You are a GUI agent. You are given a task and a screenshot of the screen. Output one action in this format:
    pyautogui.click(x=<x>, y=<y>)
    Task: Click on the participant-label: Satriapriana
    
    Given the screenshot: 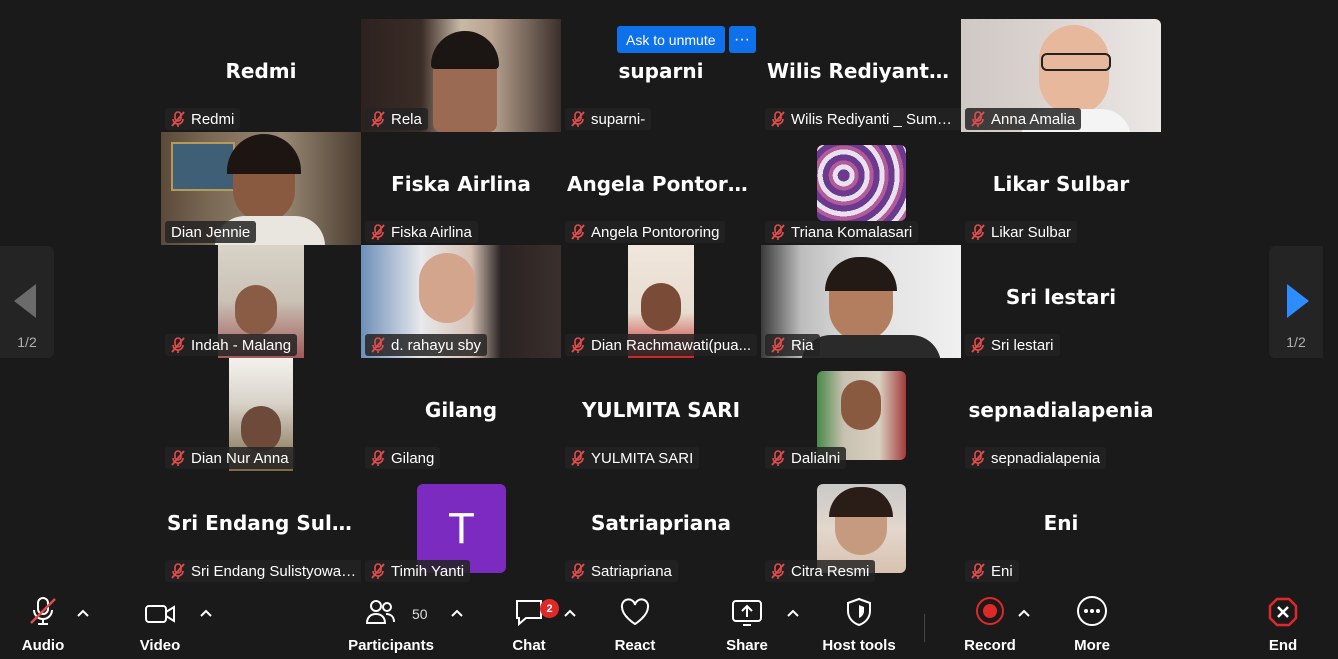 What is the action you would take?
    pyautogui.click(x=621, y=571)
    